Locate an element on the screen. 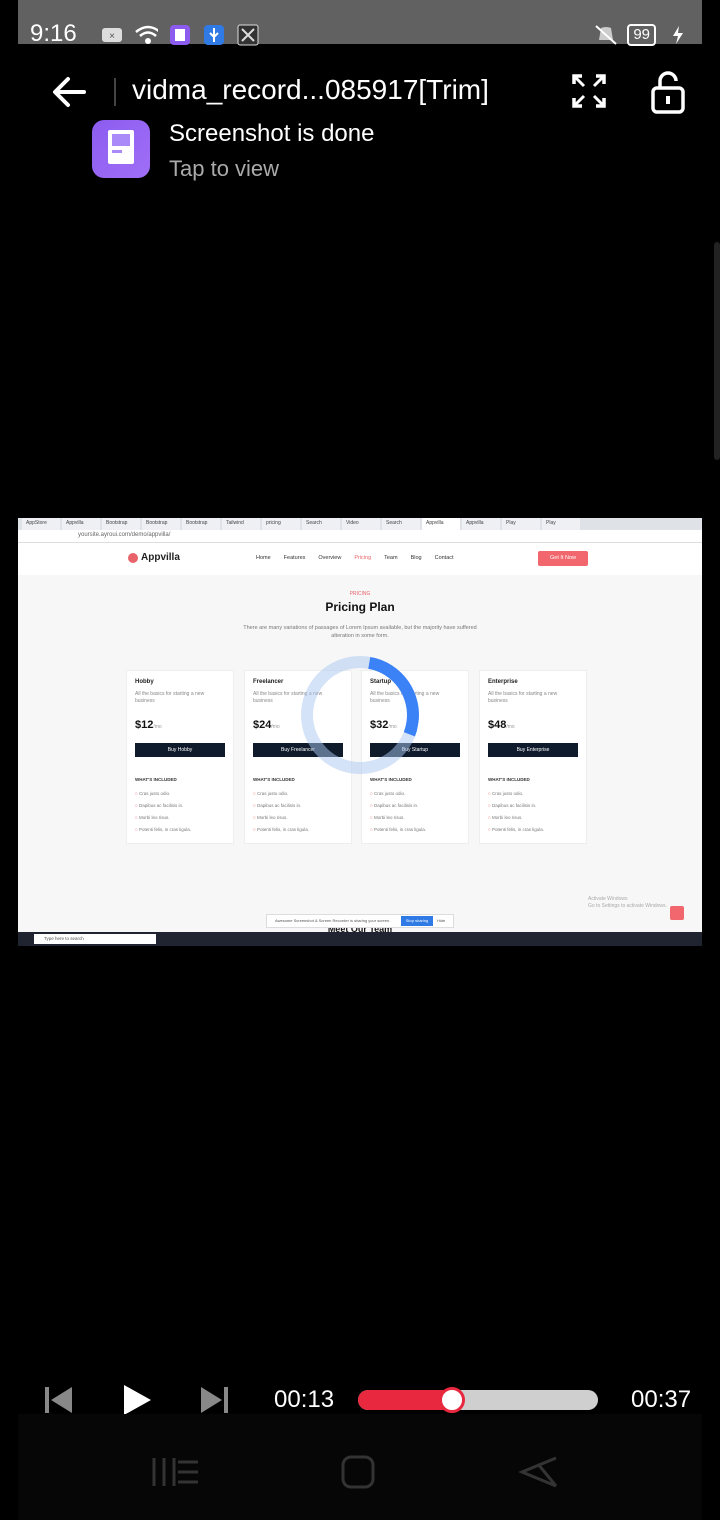  status-icons-right: 99 is located at coordinates (641, 35).